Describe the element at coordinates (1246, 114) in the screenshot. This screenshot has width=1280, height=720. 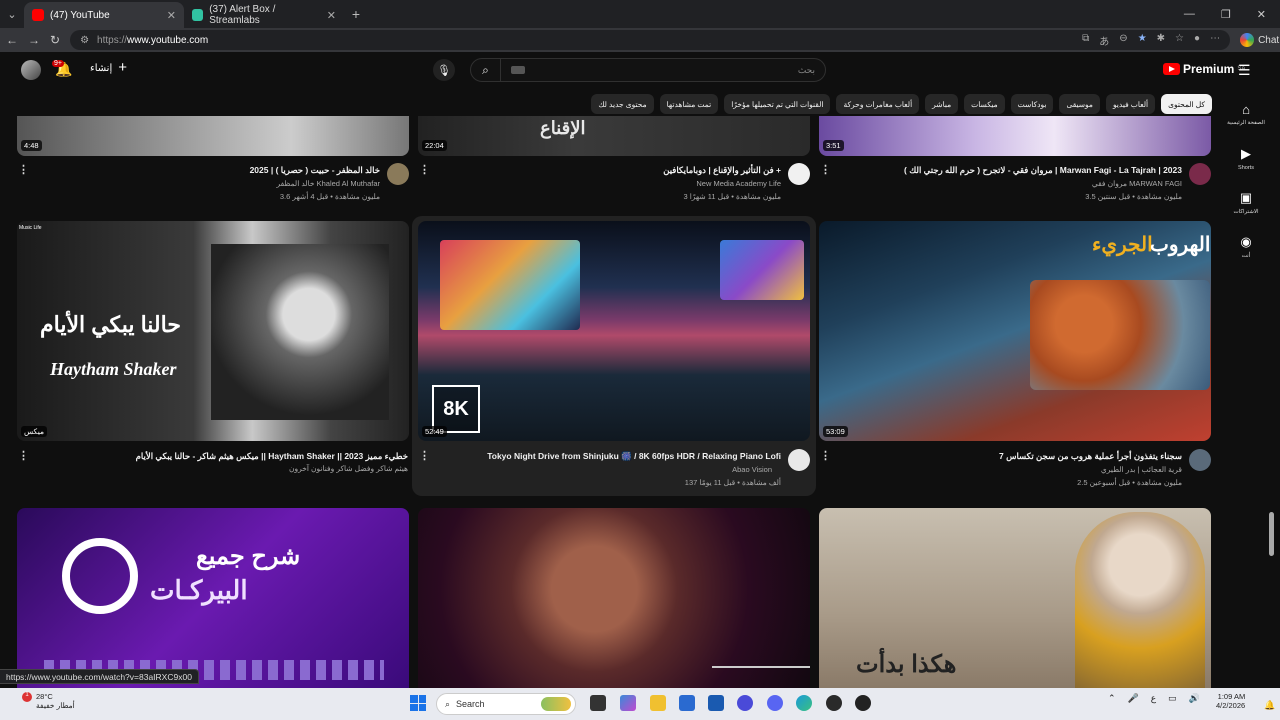
I see `rail-home: ⌂ الصفحة الرئيسية` at that location.